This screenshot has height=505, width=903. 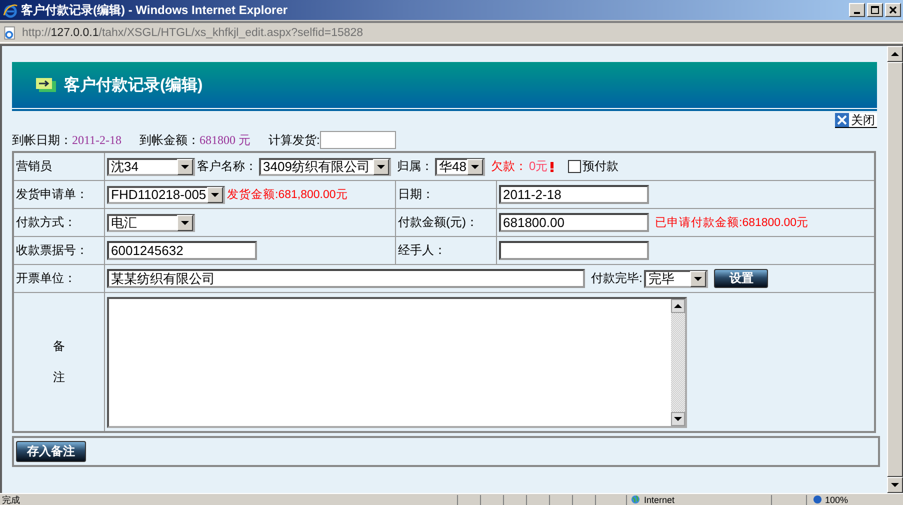 What do you see at coordinates (287, 195) in the screenshot?
I see `shipment-amount-note: 发货金额:681,800.00元` at bounding box center [287, 195].